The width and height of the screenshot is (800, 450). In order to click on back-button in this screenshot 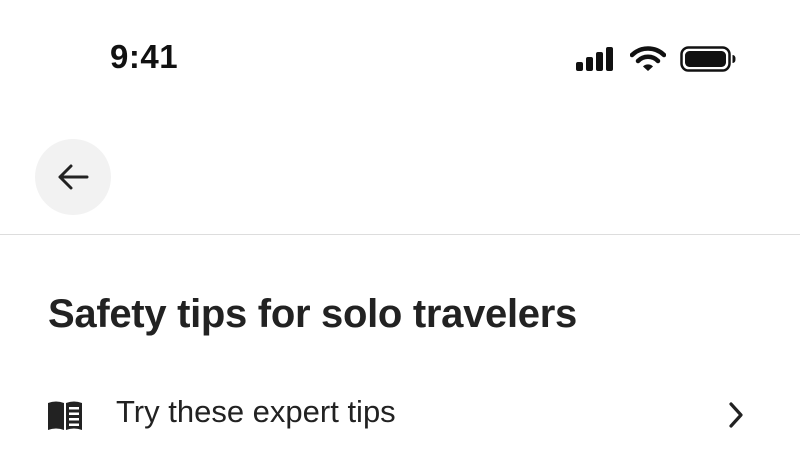, I will do `click(73, 177)`.